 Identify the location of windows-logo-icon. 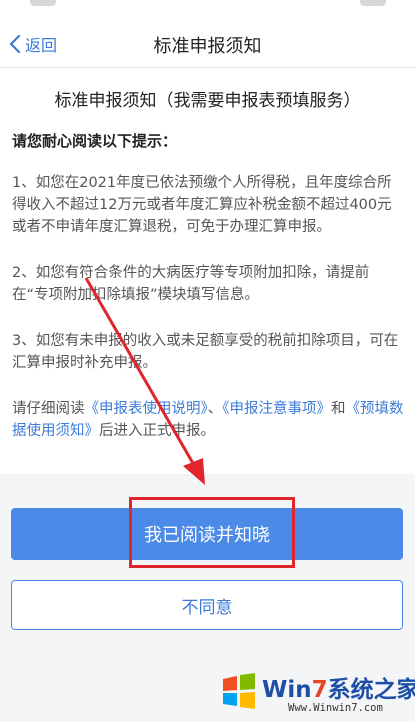
(239, 691).